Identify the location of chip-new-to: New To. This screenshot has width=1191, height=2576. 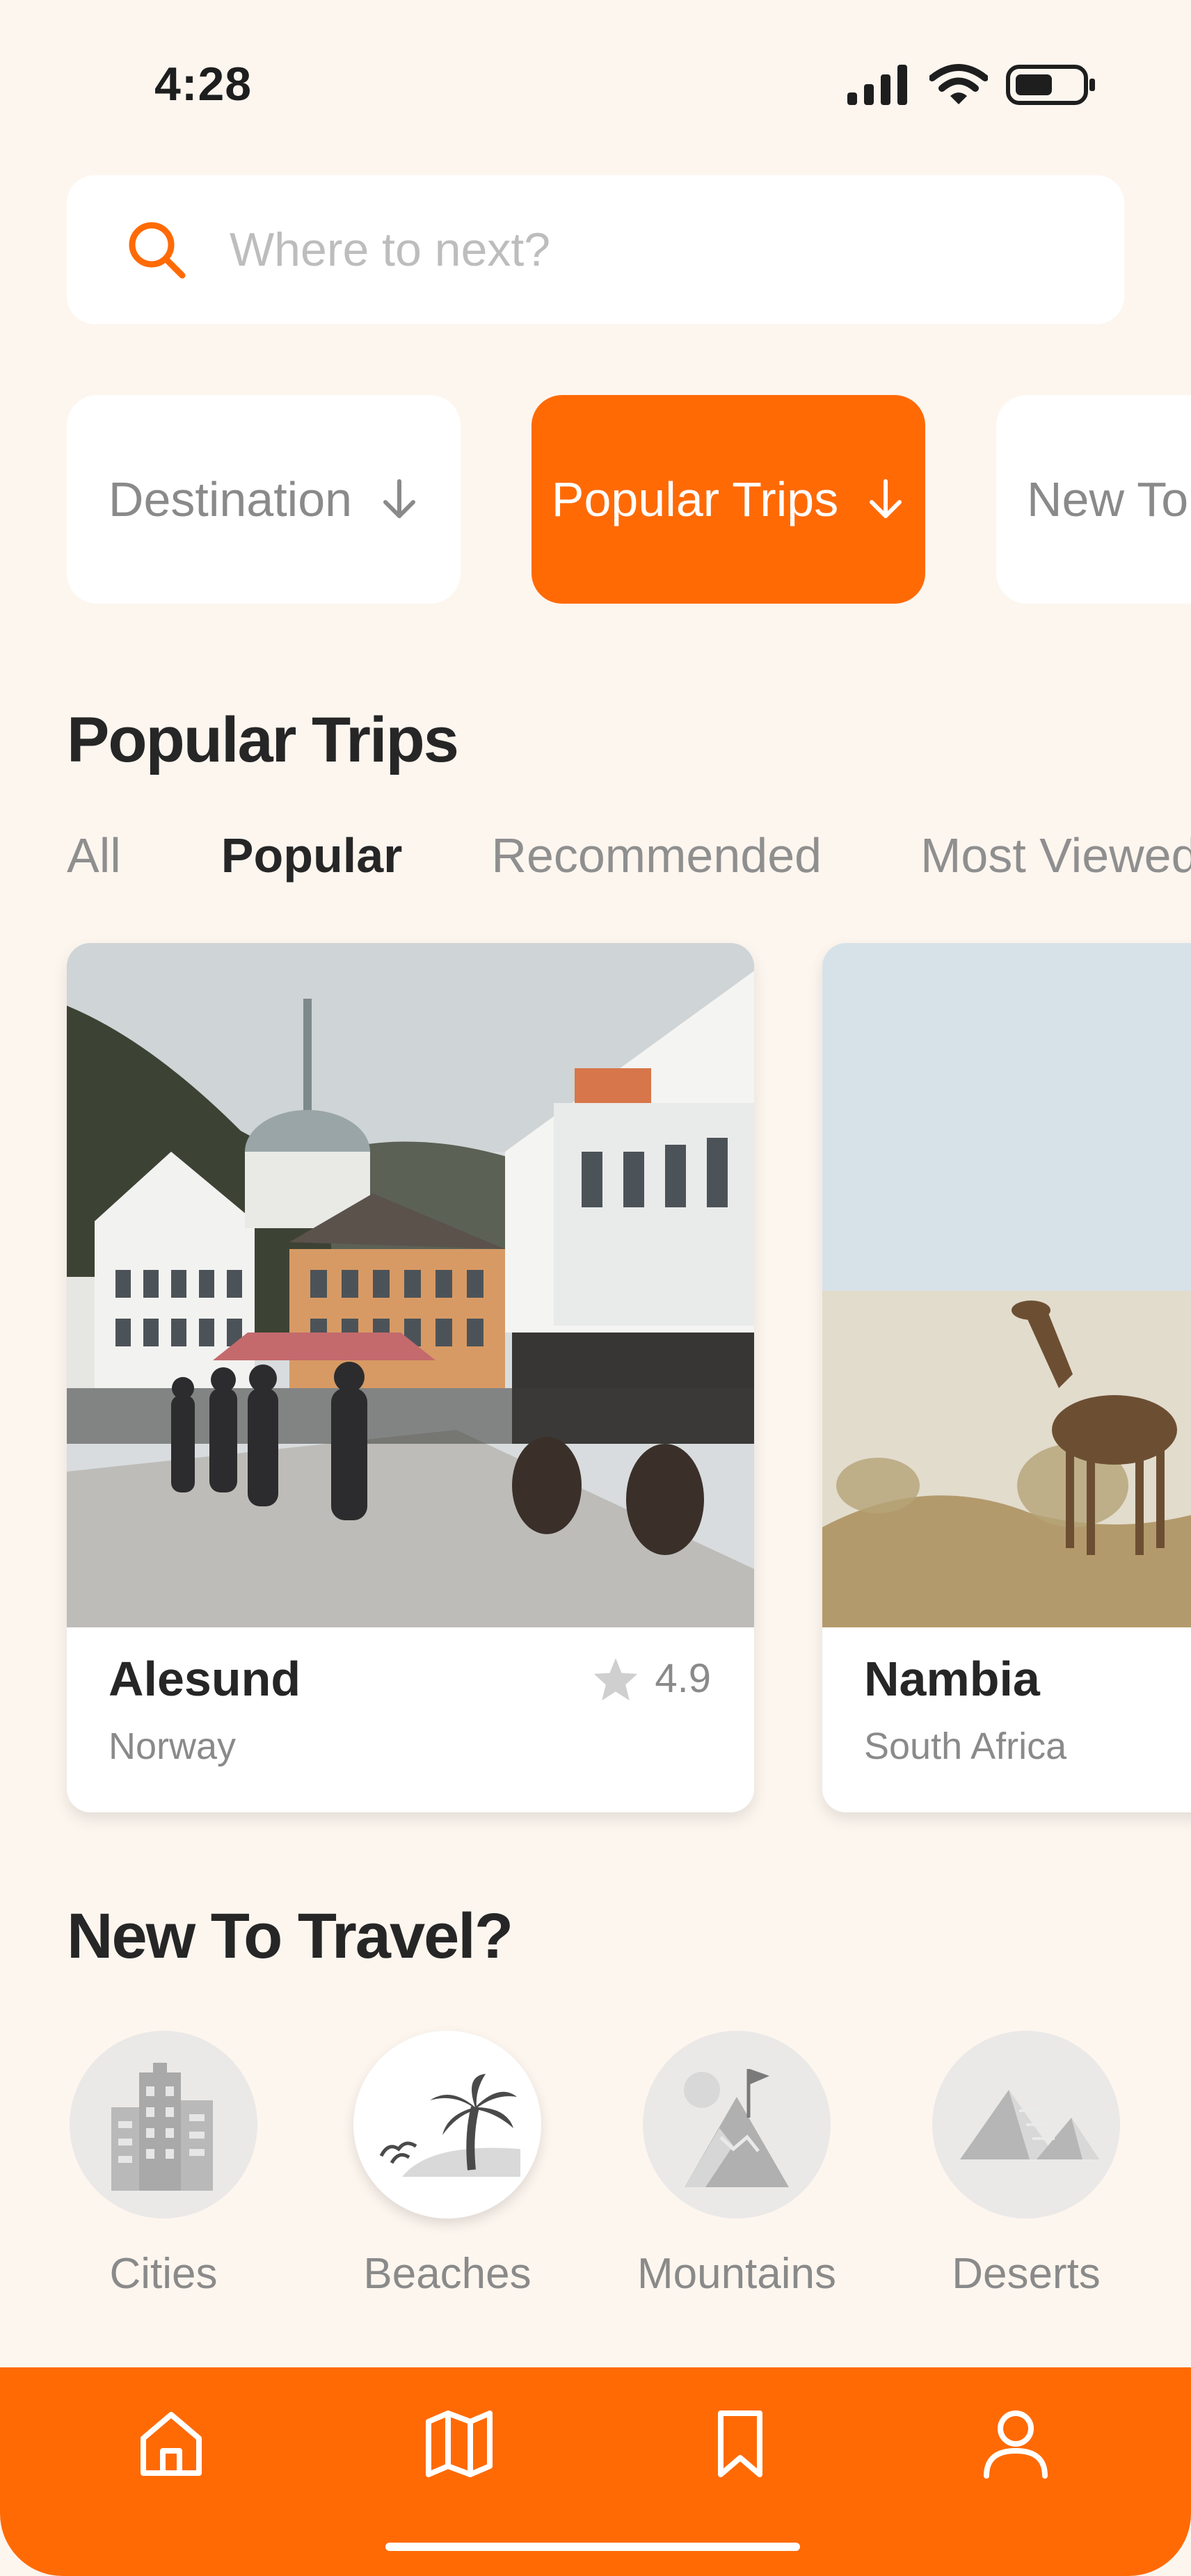
(1093, 499).